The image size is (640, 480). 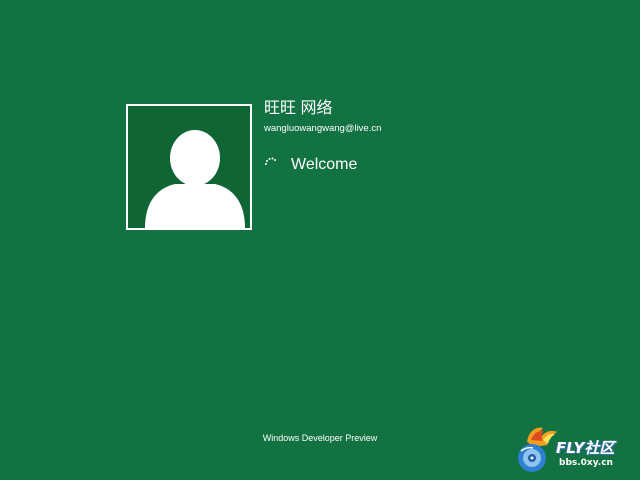 I want to click on watermark-url: bbs.0xy.cn, so click(x=586, y=463).